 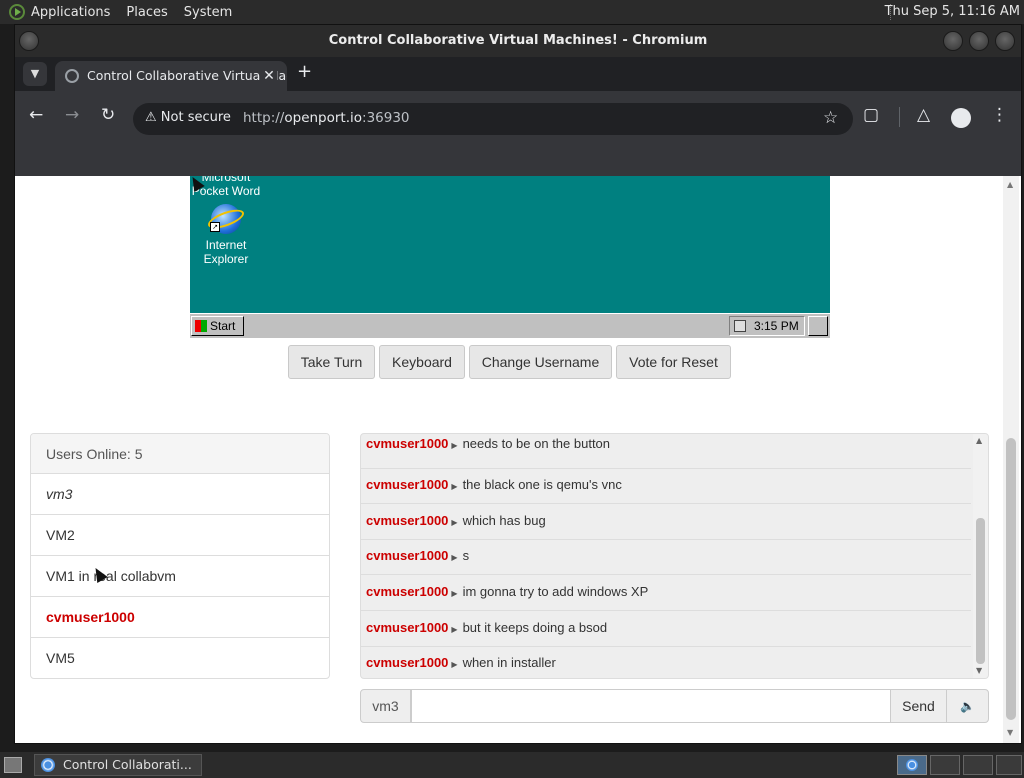 What do you see at coordinates (326, 118) in the screenshot?
I see `url-text: http://openport.io:36930` at bounding box center [326, 118].